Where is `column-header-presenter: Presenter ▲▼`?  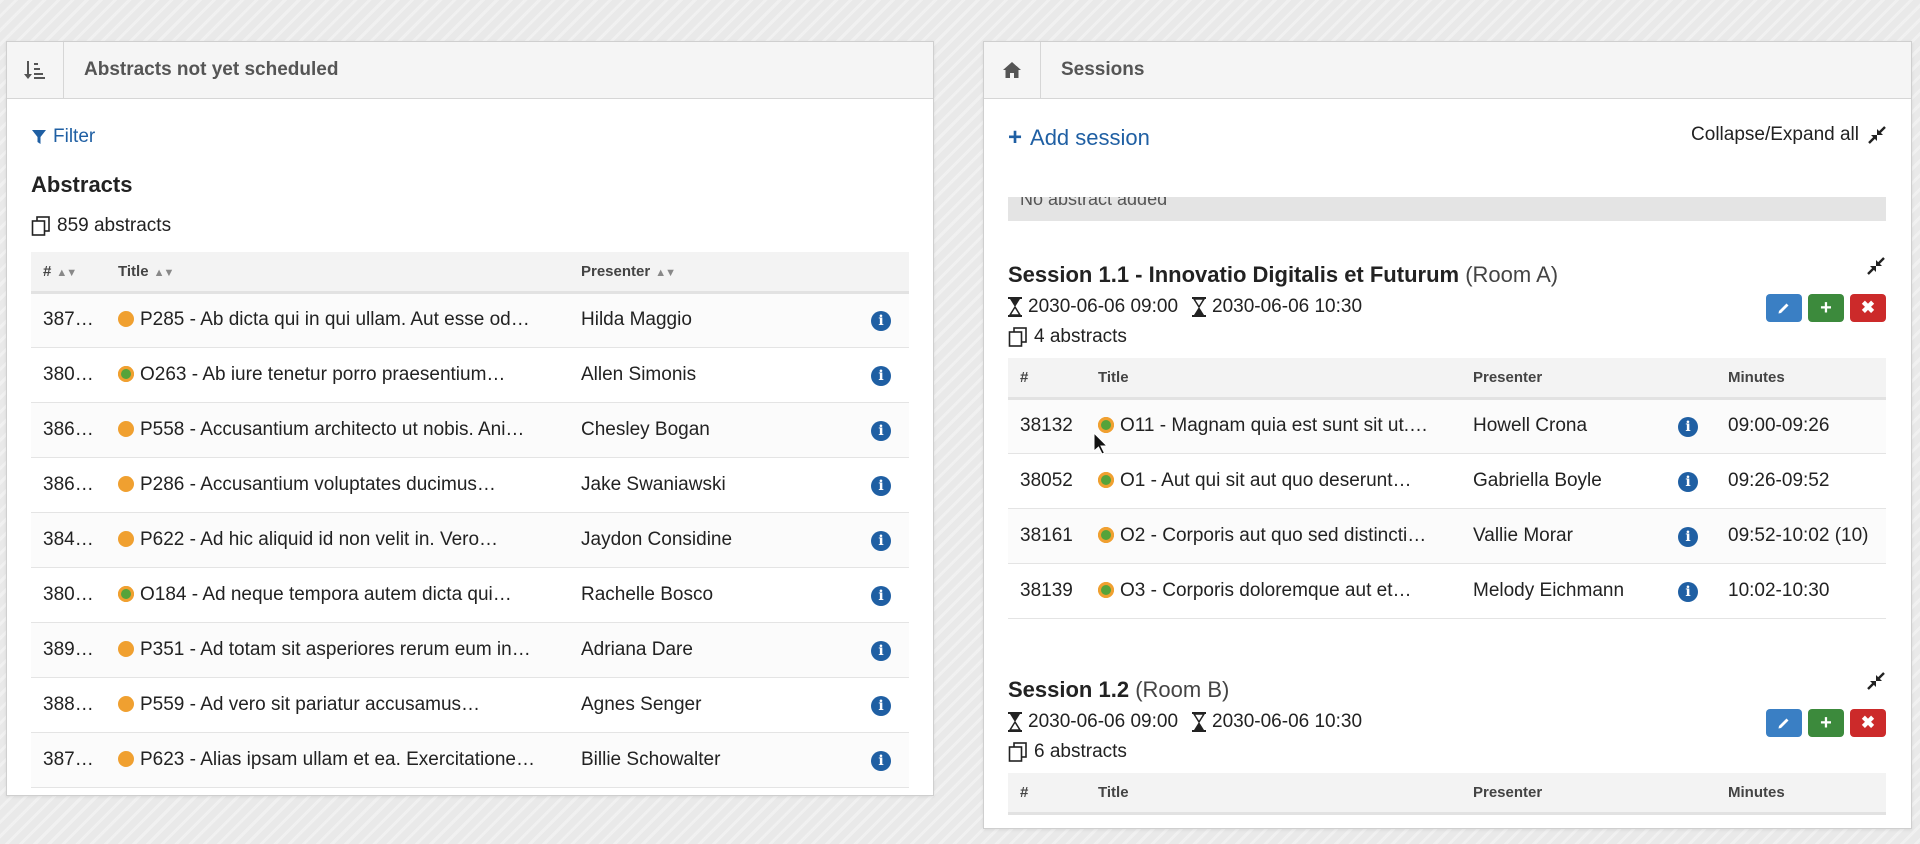
column-header-presenter: Presenter ▲▼ is located at coordinates (714, 273).